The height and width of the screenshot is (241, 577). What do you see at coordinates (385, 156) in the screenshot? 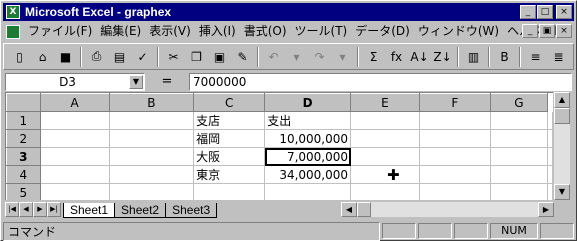
I see `cell-e3` at bounding box center [385, 156].